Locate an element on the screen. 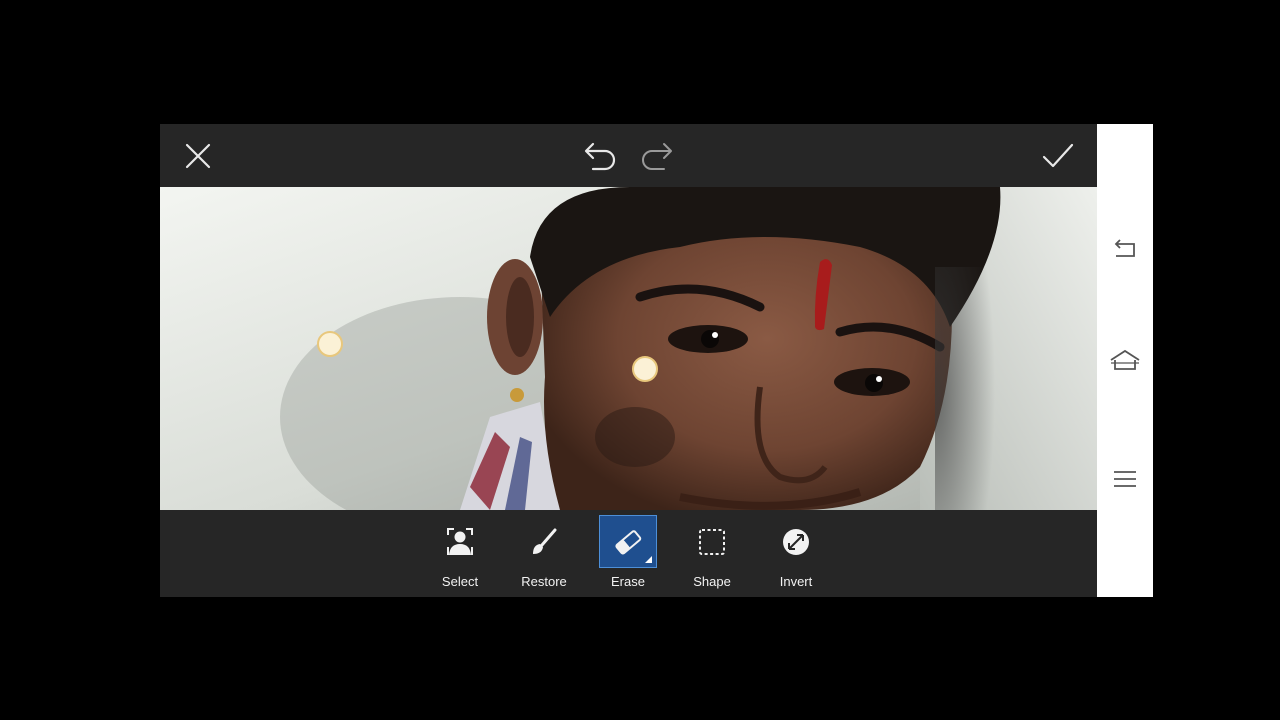  back-button is located at coordinates (1125, 249).